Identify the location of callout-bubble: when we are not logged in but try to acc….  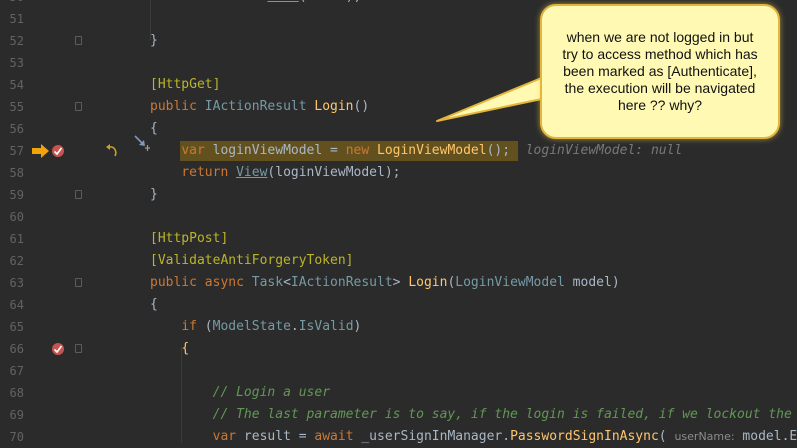
(660, 71).